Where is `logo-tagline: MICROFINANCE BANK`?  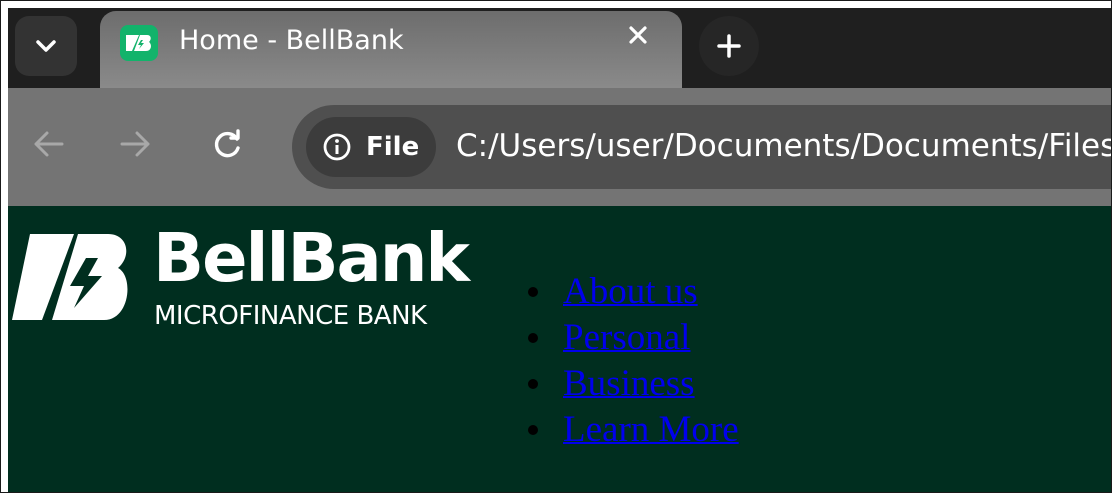 logo-tagline: MICROFINANCE BANK is located at coordinates (290, 316).